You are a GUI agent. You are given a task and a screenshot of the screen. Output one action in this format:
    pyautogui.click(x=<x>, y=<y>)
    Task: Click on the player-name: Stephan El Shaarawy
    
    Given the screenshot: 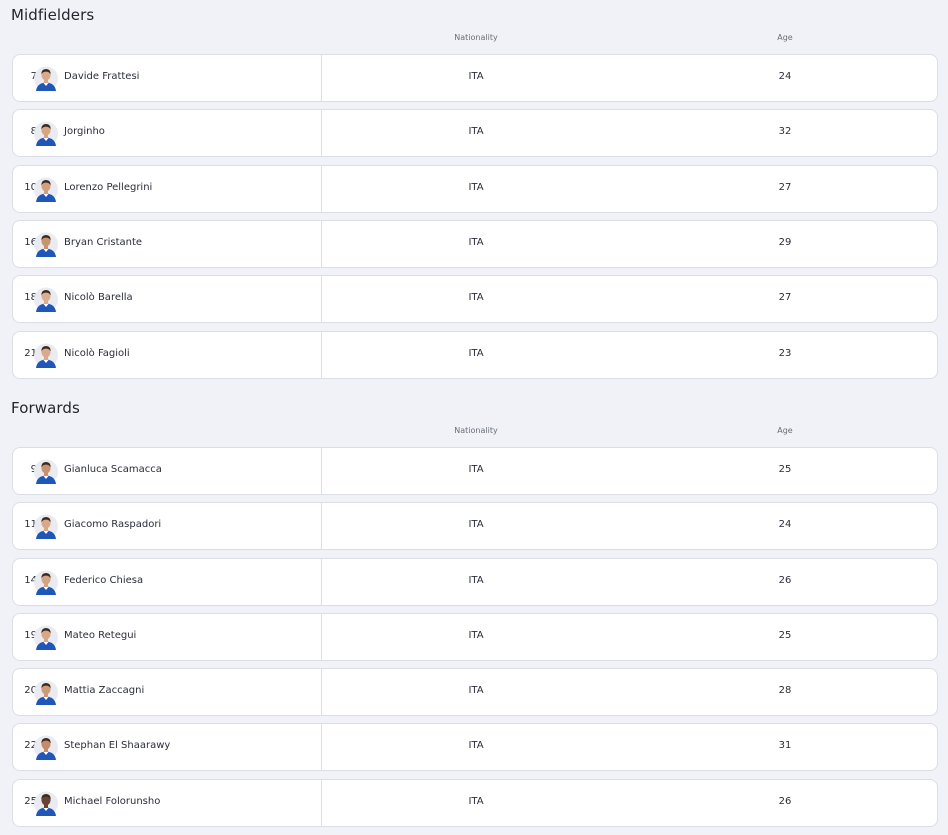 What is the action you would take?
    pyautogui.click(x=117, y=745)
    